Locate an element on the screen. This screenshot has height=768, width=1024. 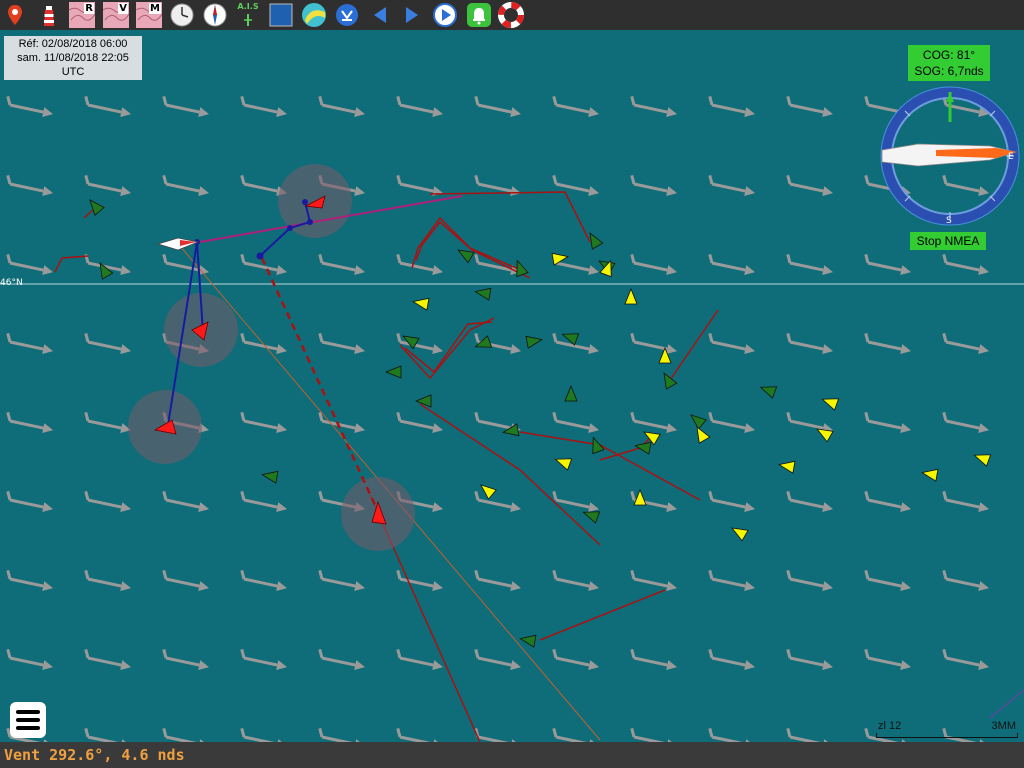
compass-icon is located at coordinates (215, 15).